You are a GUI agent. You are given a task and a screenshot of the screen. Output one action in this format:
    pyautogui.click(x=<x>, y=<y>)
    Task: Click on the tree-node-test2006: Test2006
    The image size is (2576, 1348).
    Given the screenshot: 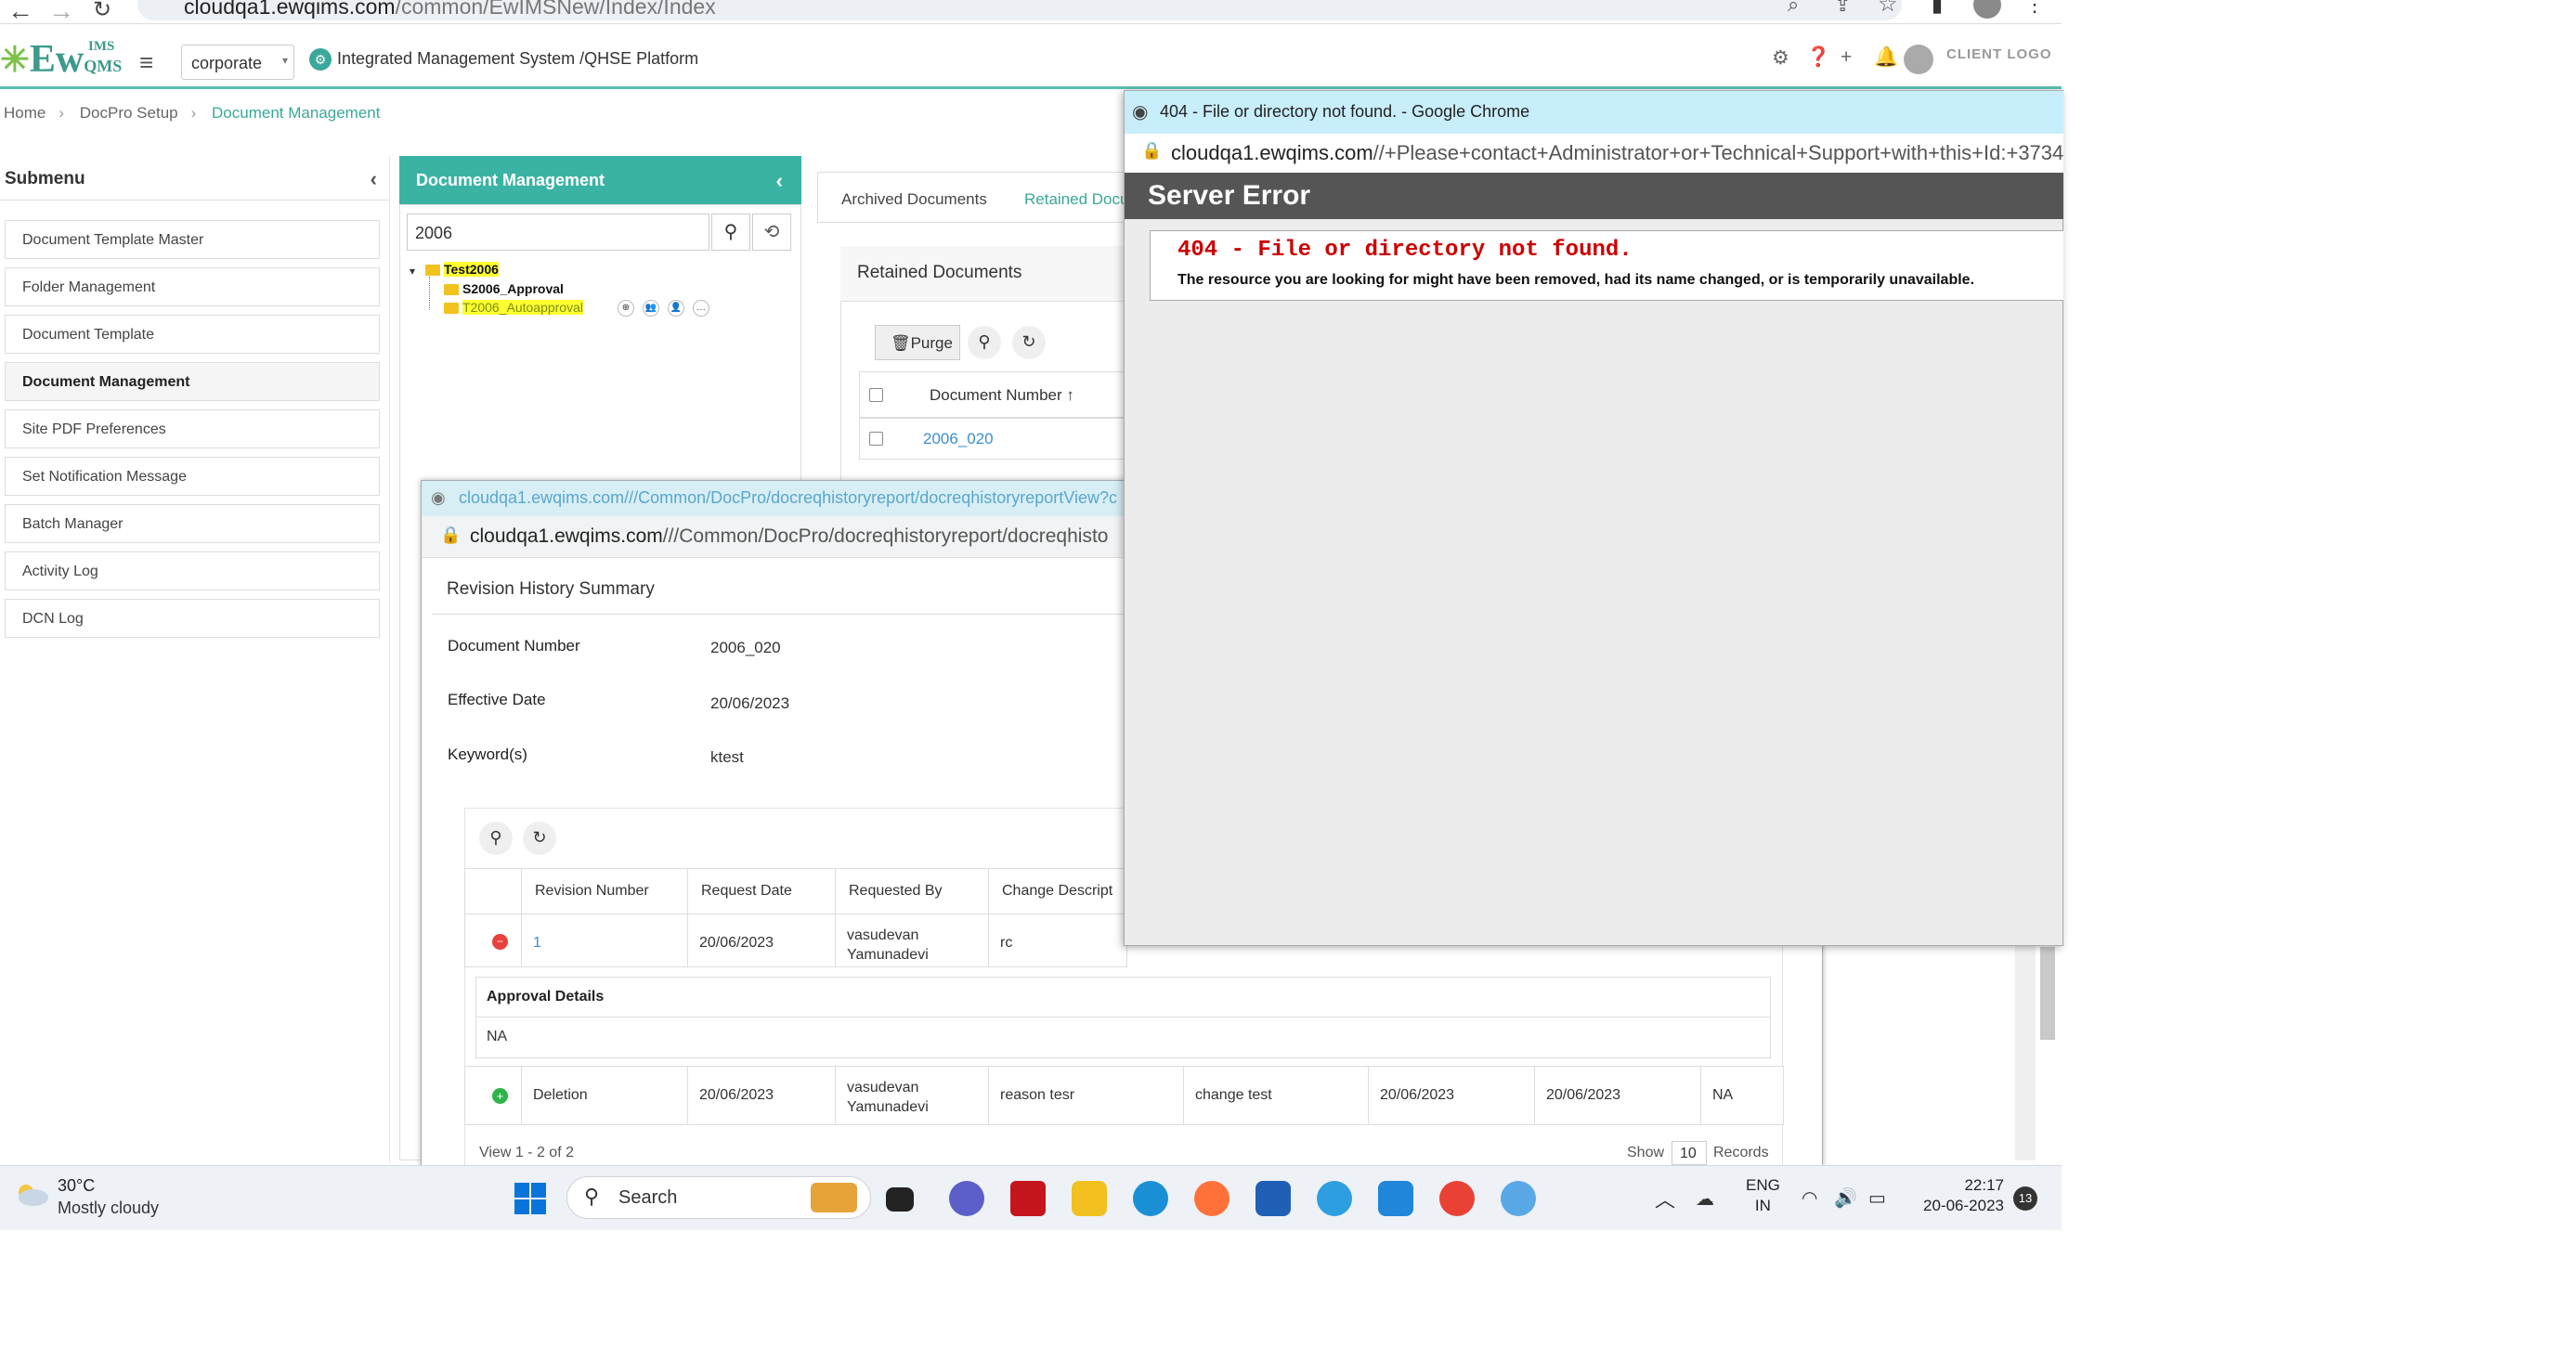 What is the action you would take?
    pyautogui.click(x=462, y=269)
    